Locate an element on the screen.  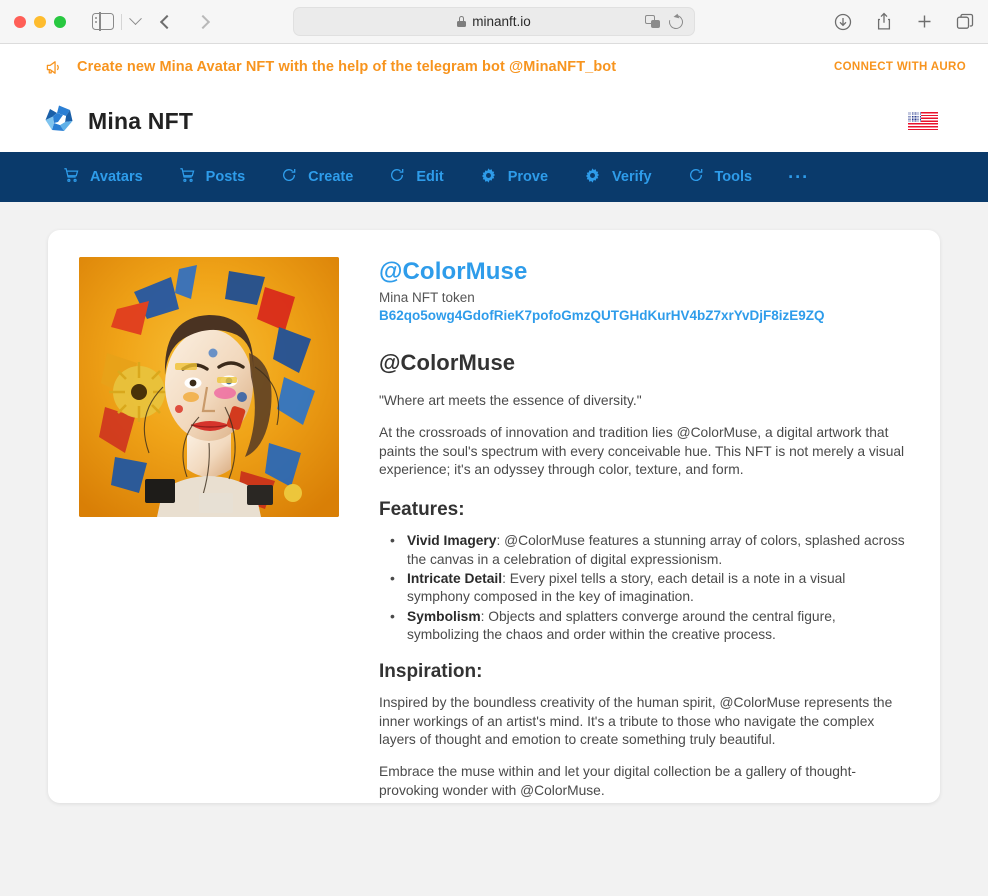
nav-item-label: Avatars is located at coordinates (116, 177).